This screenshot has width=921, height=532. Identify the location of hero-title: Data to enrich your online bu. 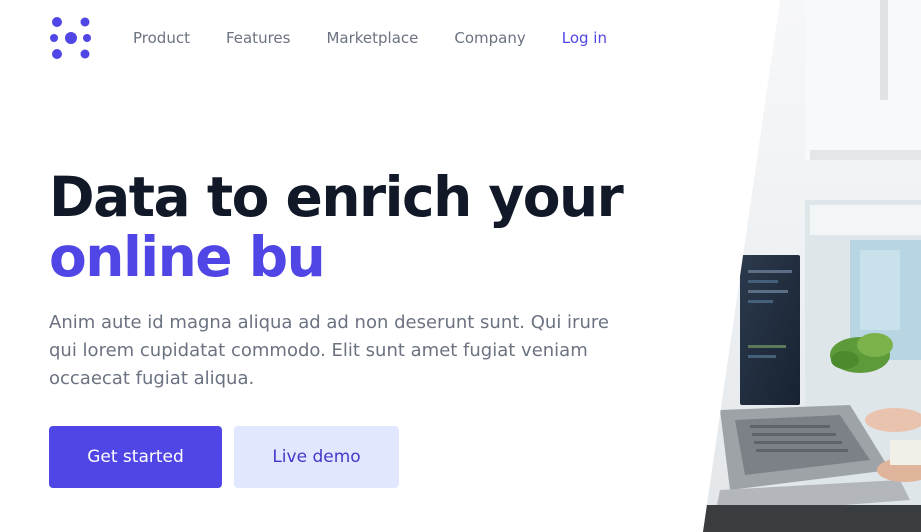
(349, 227).